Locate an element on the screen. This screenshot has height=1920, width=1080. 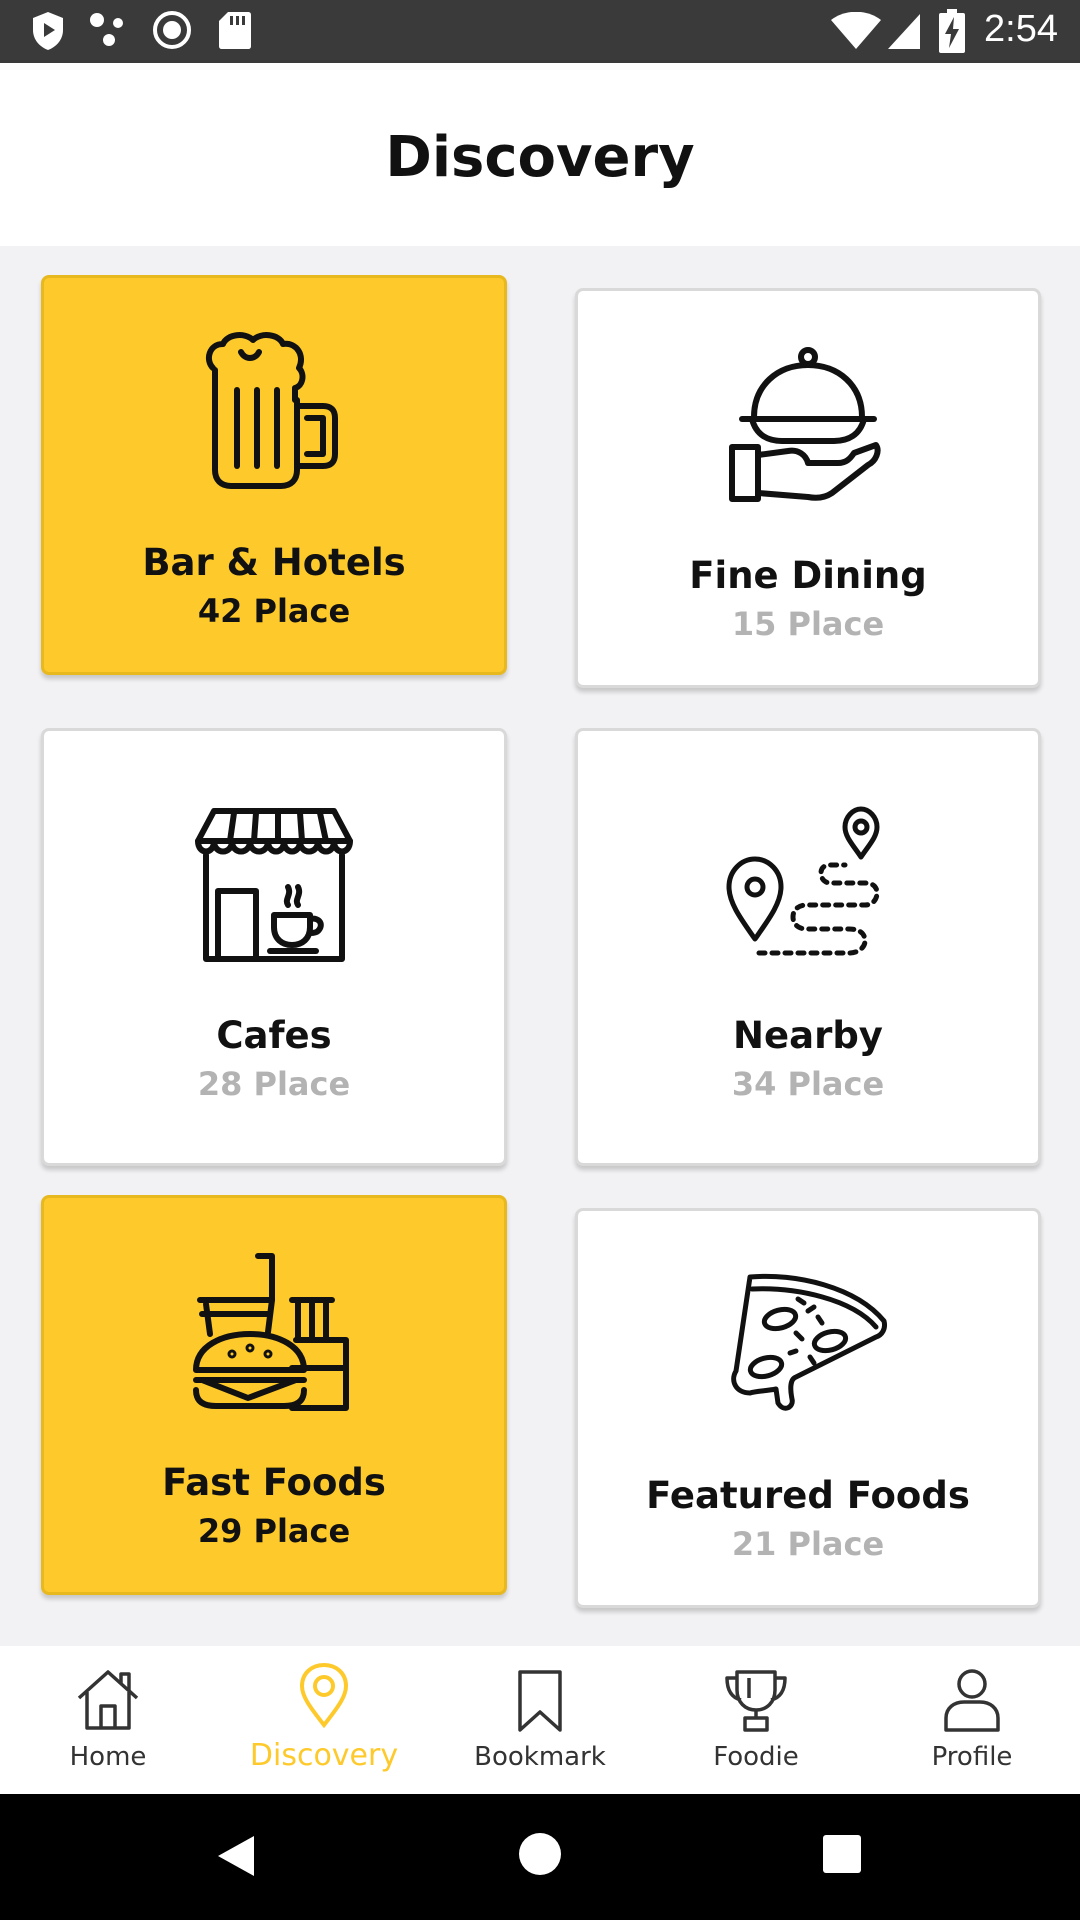
route-map-icon is located at coordinates (803, 881).